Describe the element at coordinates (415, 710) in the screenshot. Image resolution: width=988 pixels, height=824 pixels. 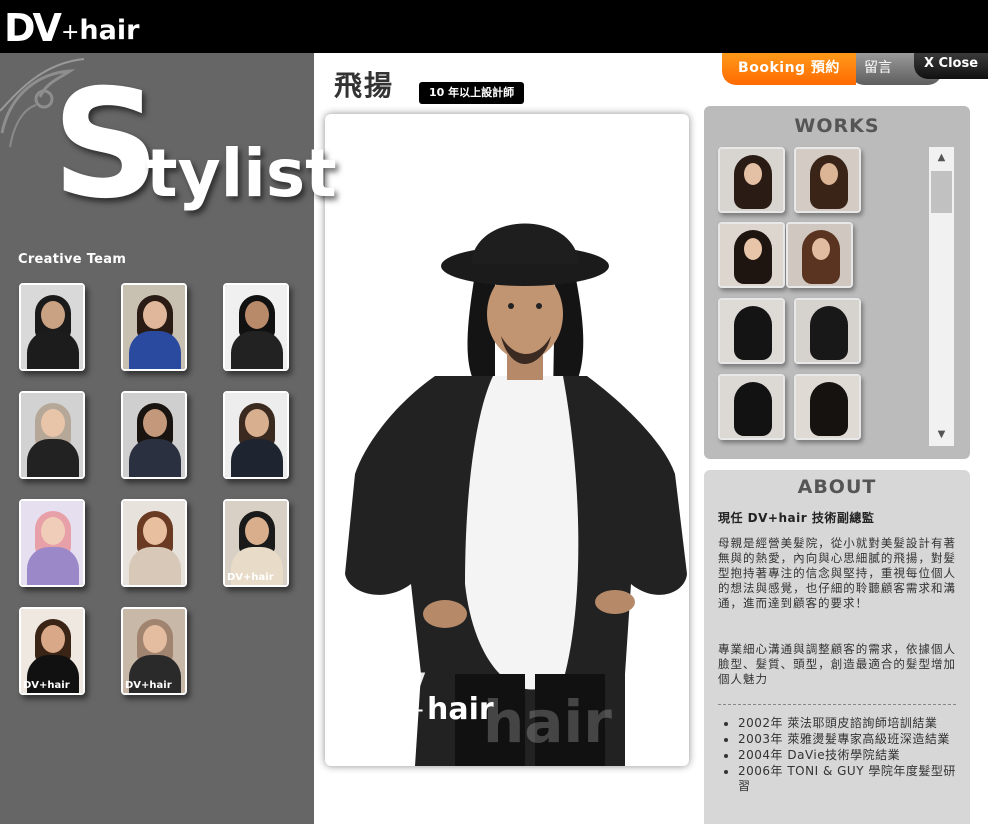
I see `photo-watermark-plus: +` at that location.